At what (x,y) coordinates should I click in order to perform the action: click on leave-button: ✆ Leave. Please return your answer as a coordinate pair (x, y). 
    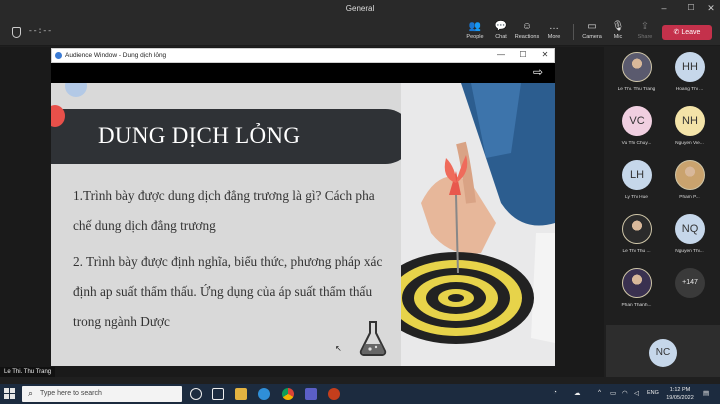
    Looking at the image, I should click on (687, 32).